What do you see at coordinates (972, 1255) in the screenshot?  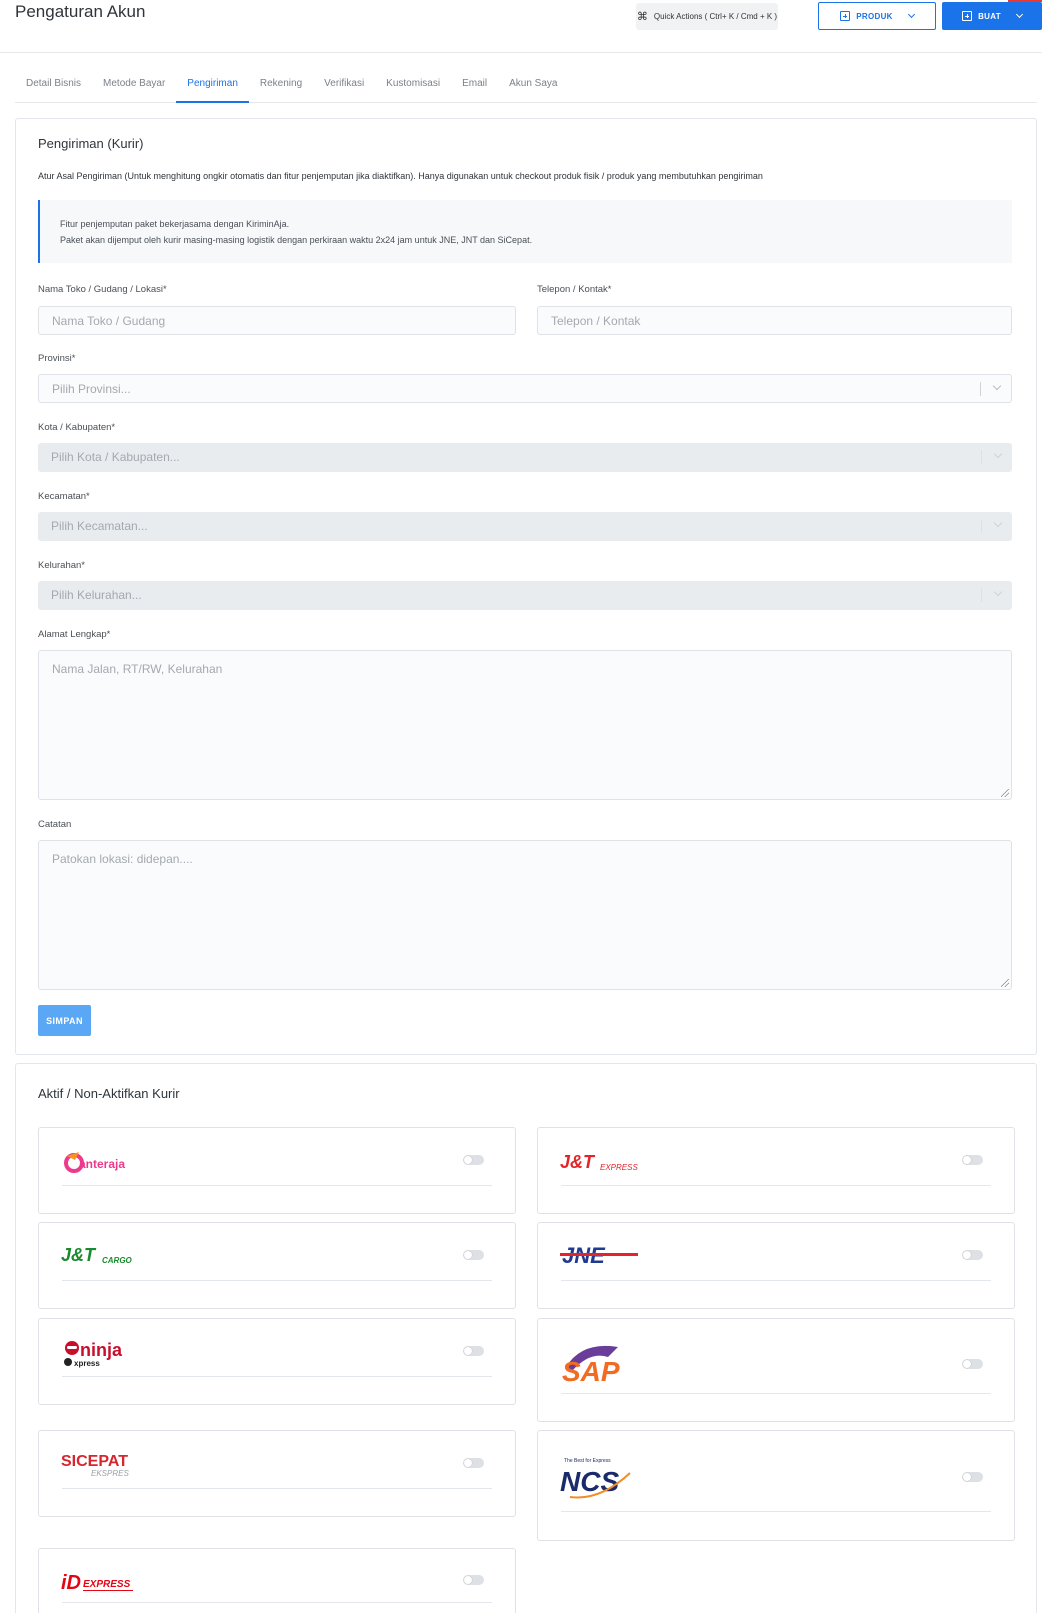 I see `toggle-jne` at bounding box center [972, 1255].